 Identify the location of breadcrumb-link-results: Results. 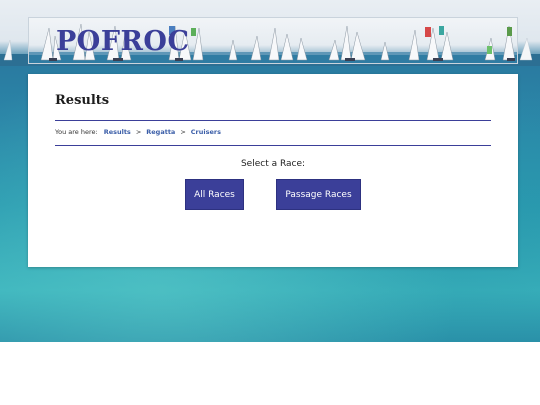
(117, 132).